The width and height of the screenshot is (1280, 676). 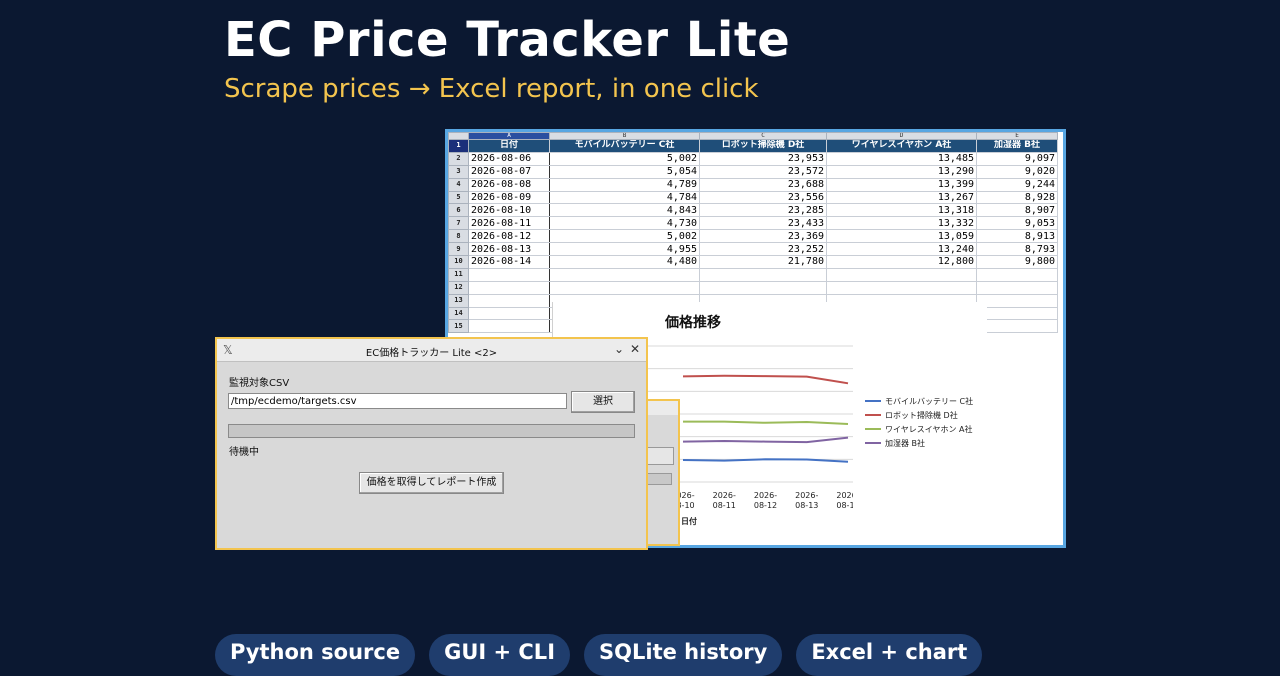 What do you see at coordinates (458, 184) in the screenshot?
I see `row-number: 4` at bounding box center [458, 184].